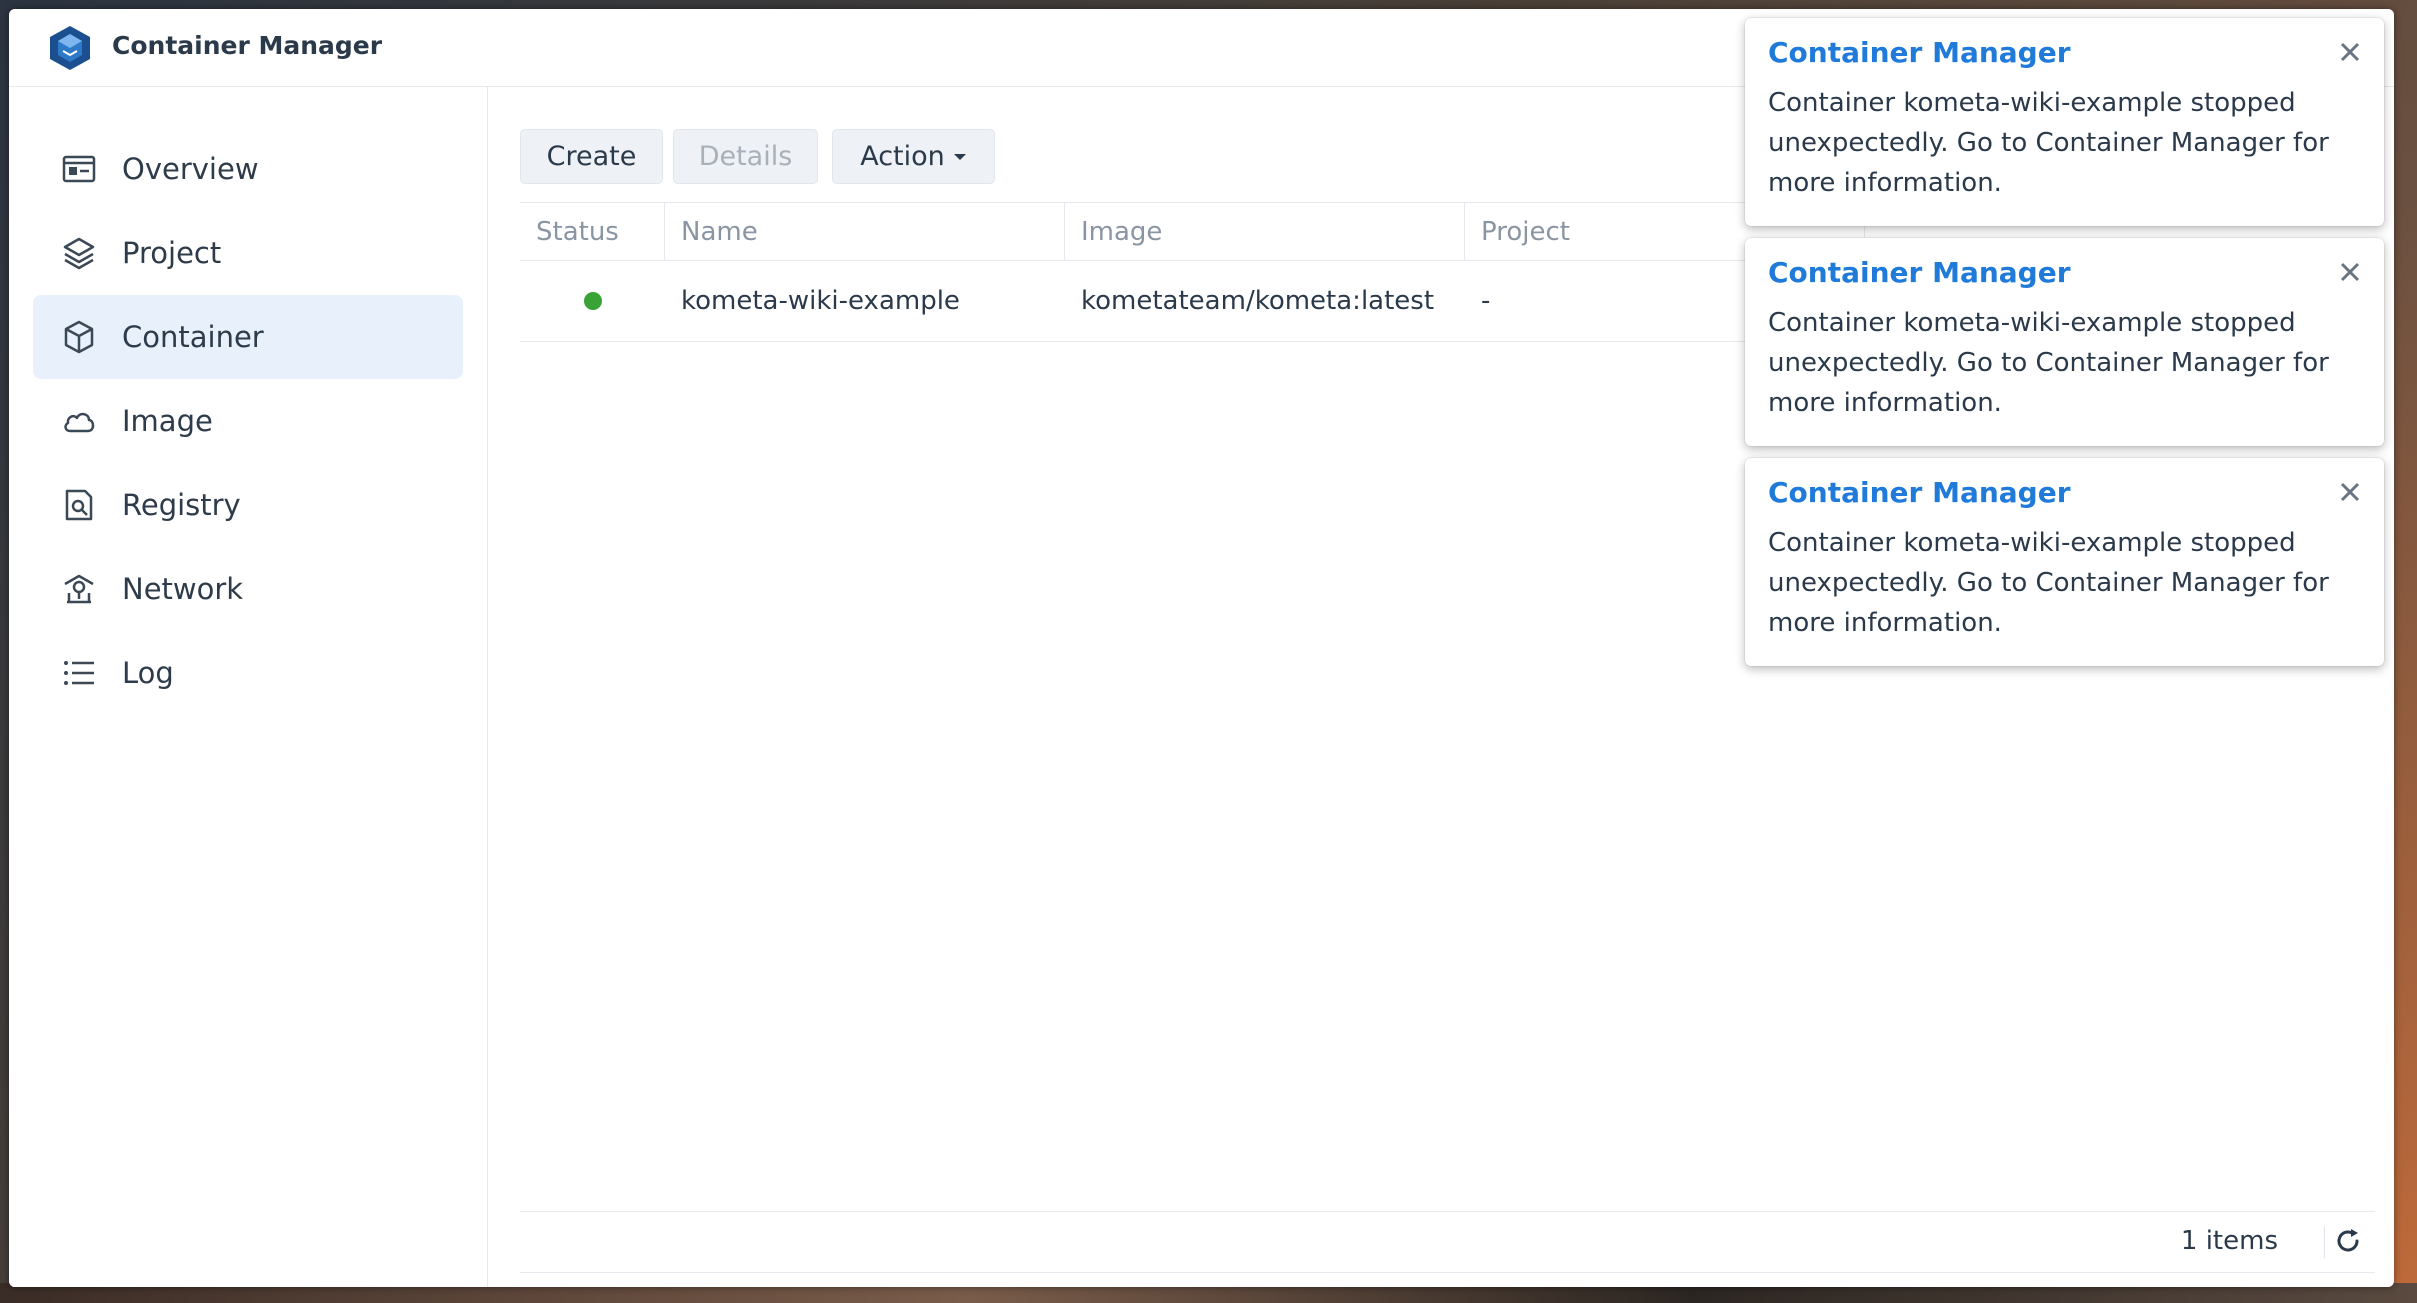 The width and height of the screenshot is (2417, 1303). What do you see at coordinates (247, 45) in the screenshot?
I see `window-title: Container Manager` at bounding box center [247, 45].